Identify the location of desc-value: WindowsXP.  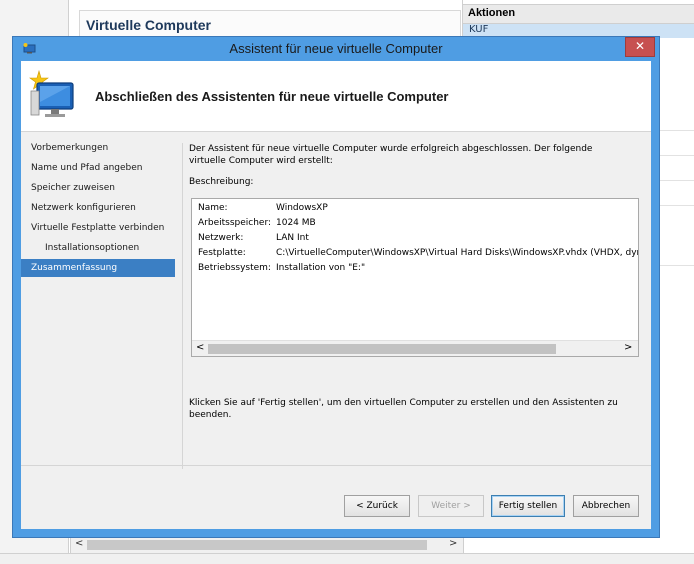
(302, 208).